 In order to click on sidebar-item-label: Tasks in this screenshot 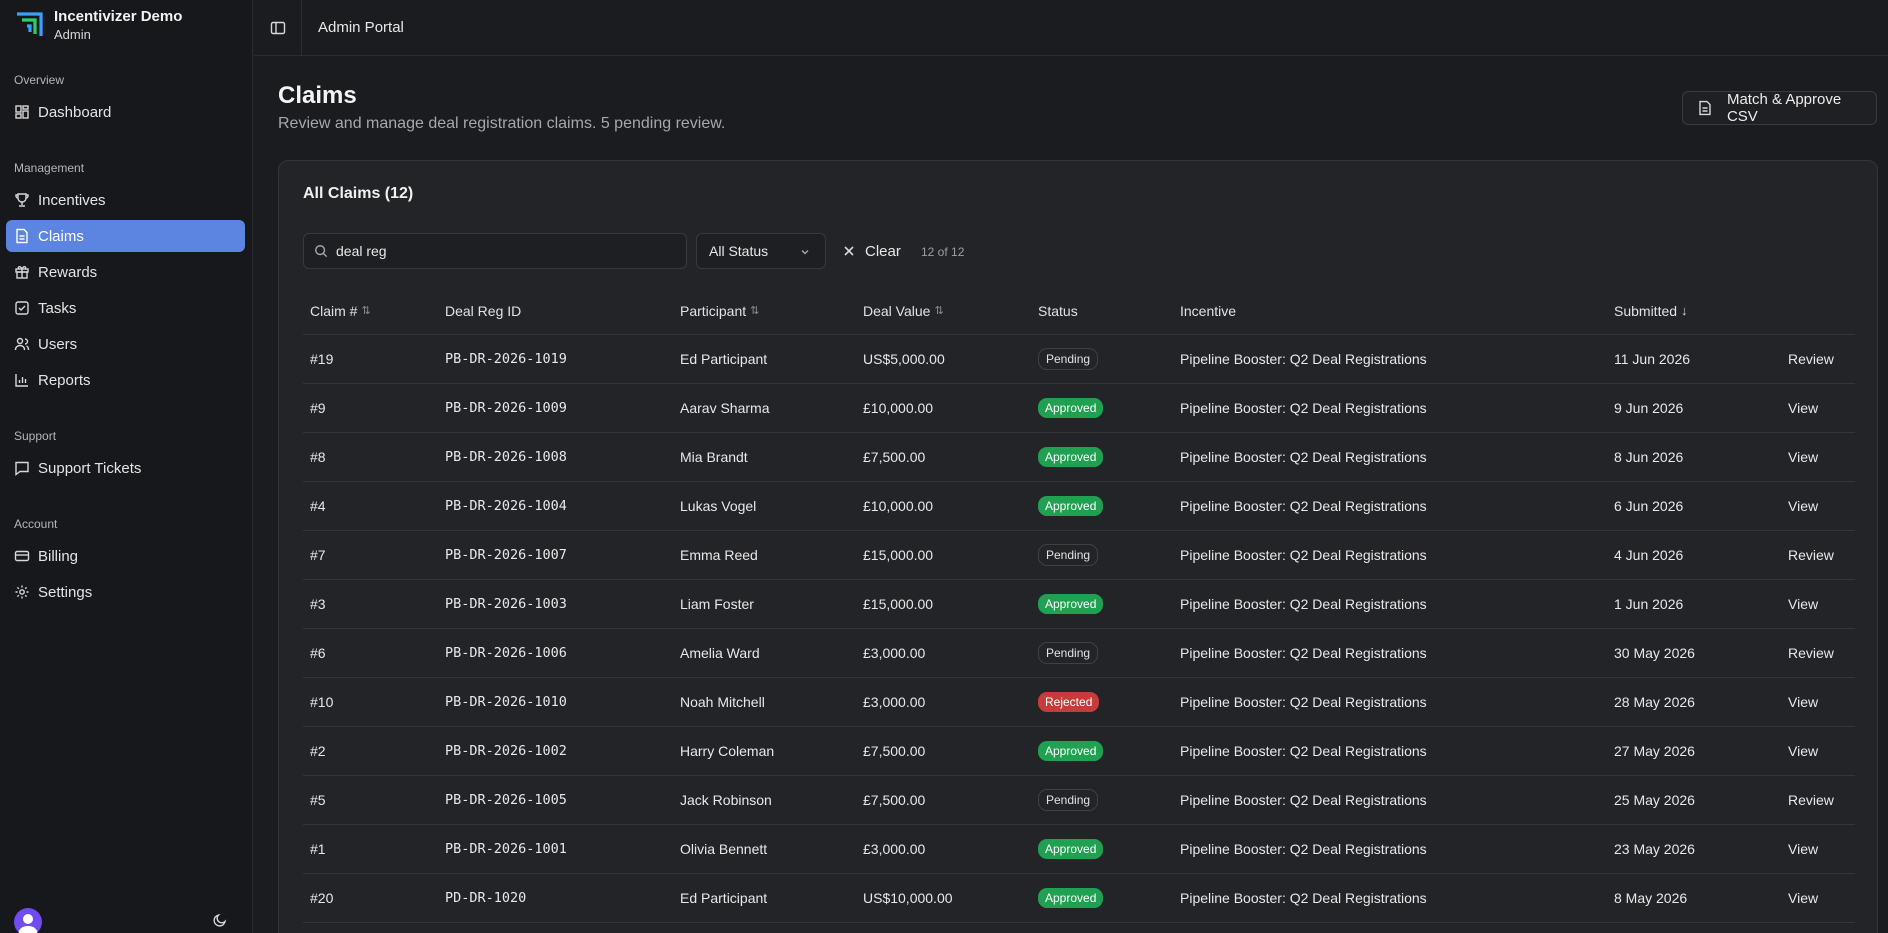, I will do `click(57, 308)`.